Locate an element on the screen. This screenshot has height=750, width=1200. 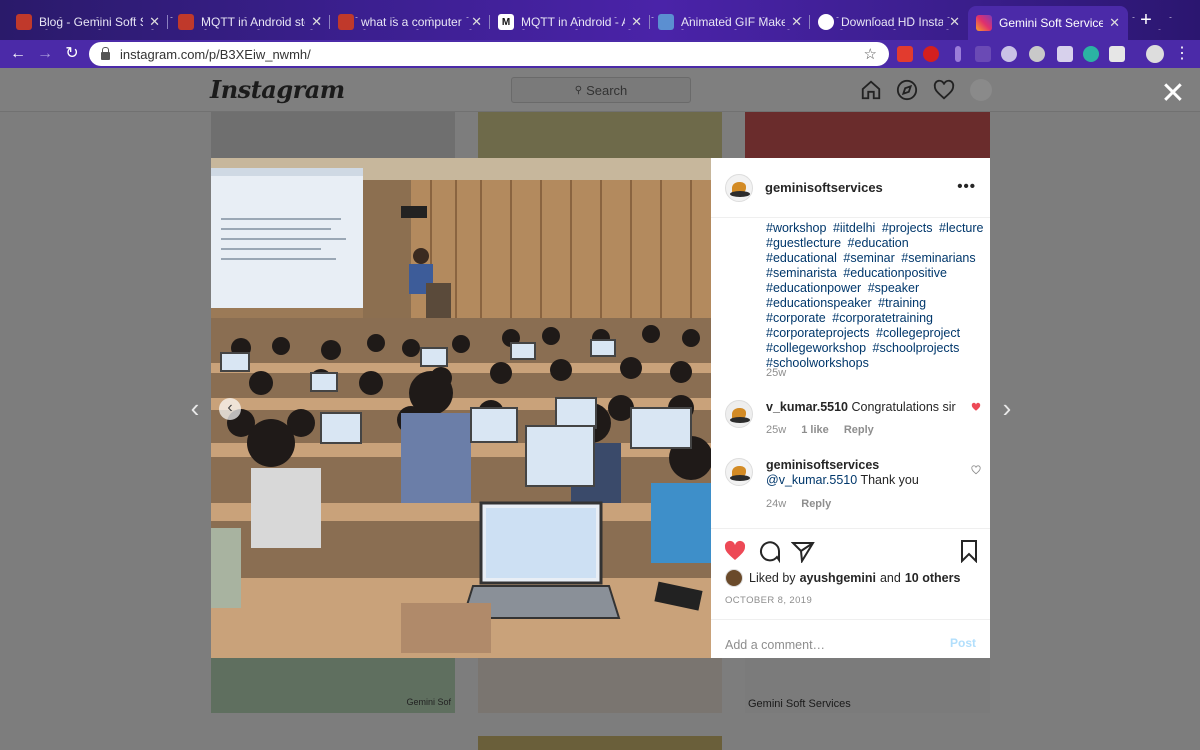
close-modal-button: ✕ is located at coordinates (1173, 94).